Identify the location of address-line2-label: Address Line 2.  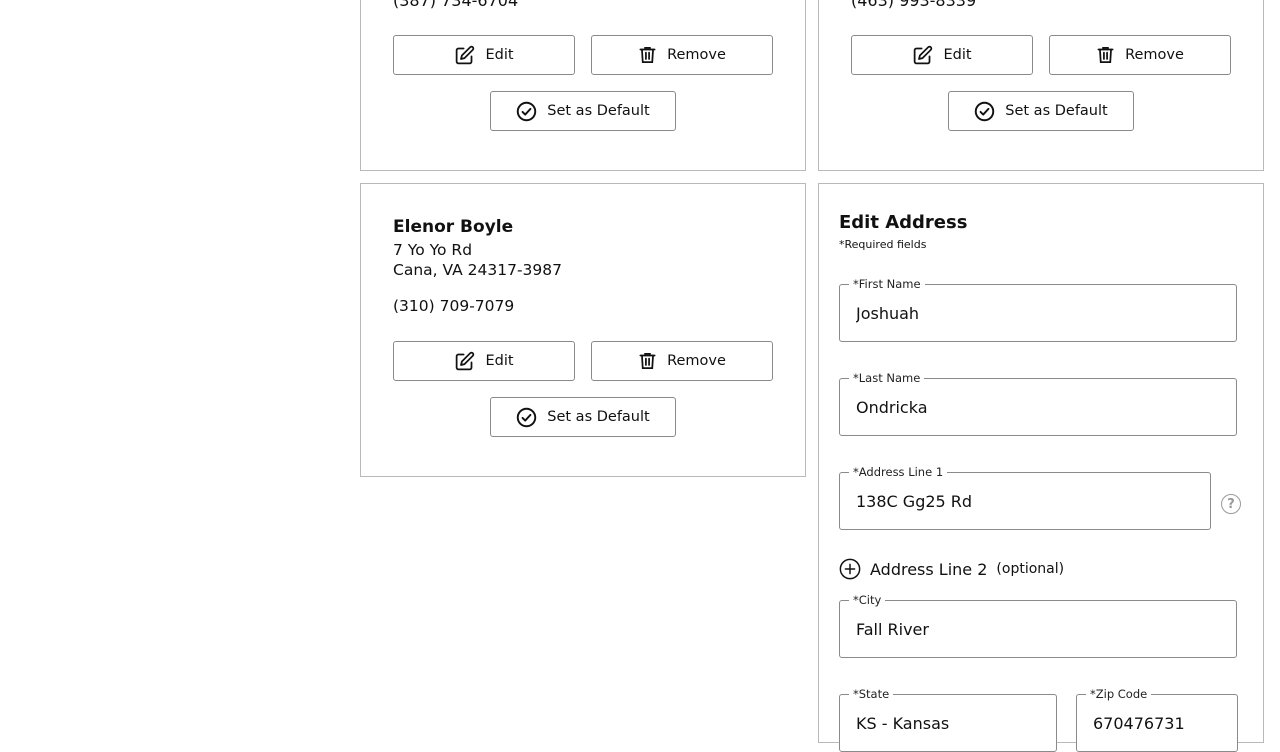
(929, 569).